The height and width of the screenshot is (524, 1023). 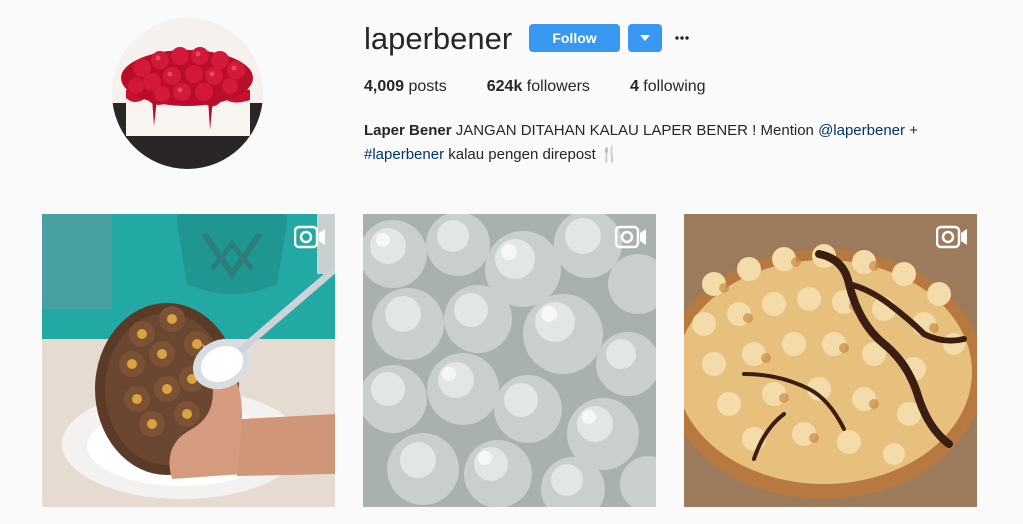 I want to click on posts-count: 4,009, so click(x=384, y=86).